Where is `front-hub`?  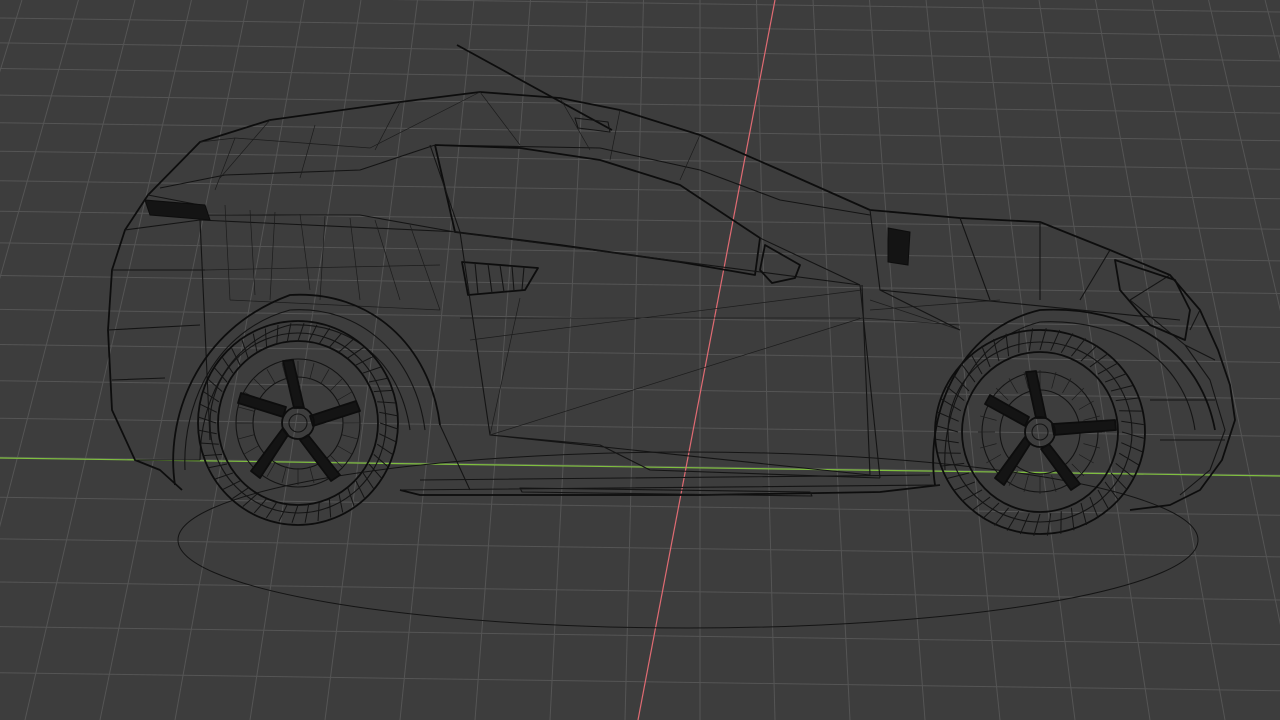 front-hub is located at coordinates (1040, 432).